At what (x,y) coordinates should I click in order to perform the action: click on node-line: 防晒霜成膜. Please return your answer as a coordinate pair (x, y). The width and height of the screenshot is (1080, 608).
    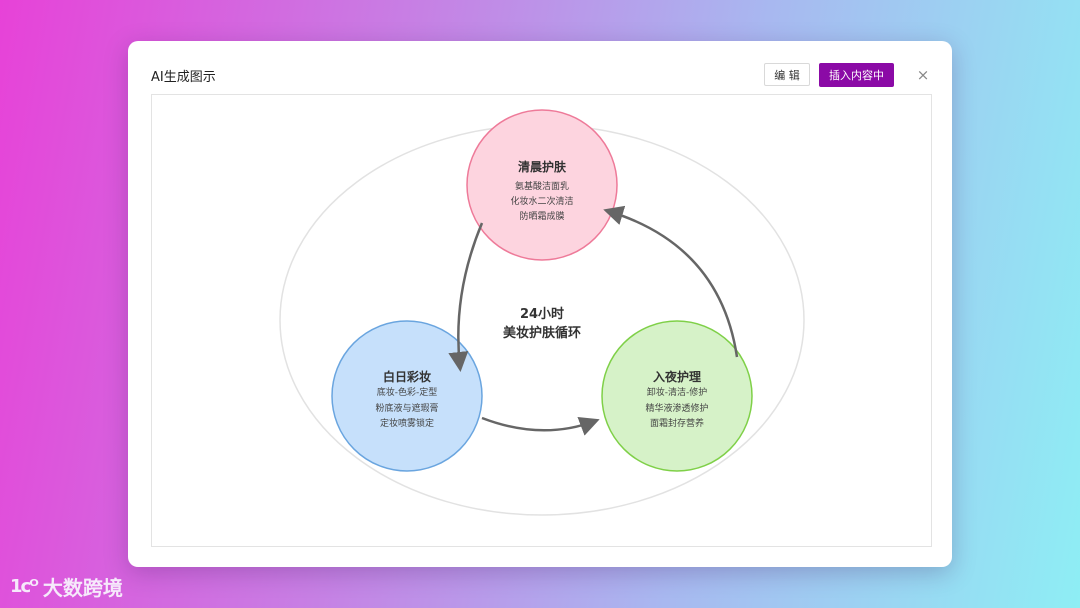
    Looking at the image, I should click on (542, 217).